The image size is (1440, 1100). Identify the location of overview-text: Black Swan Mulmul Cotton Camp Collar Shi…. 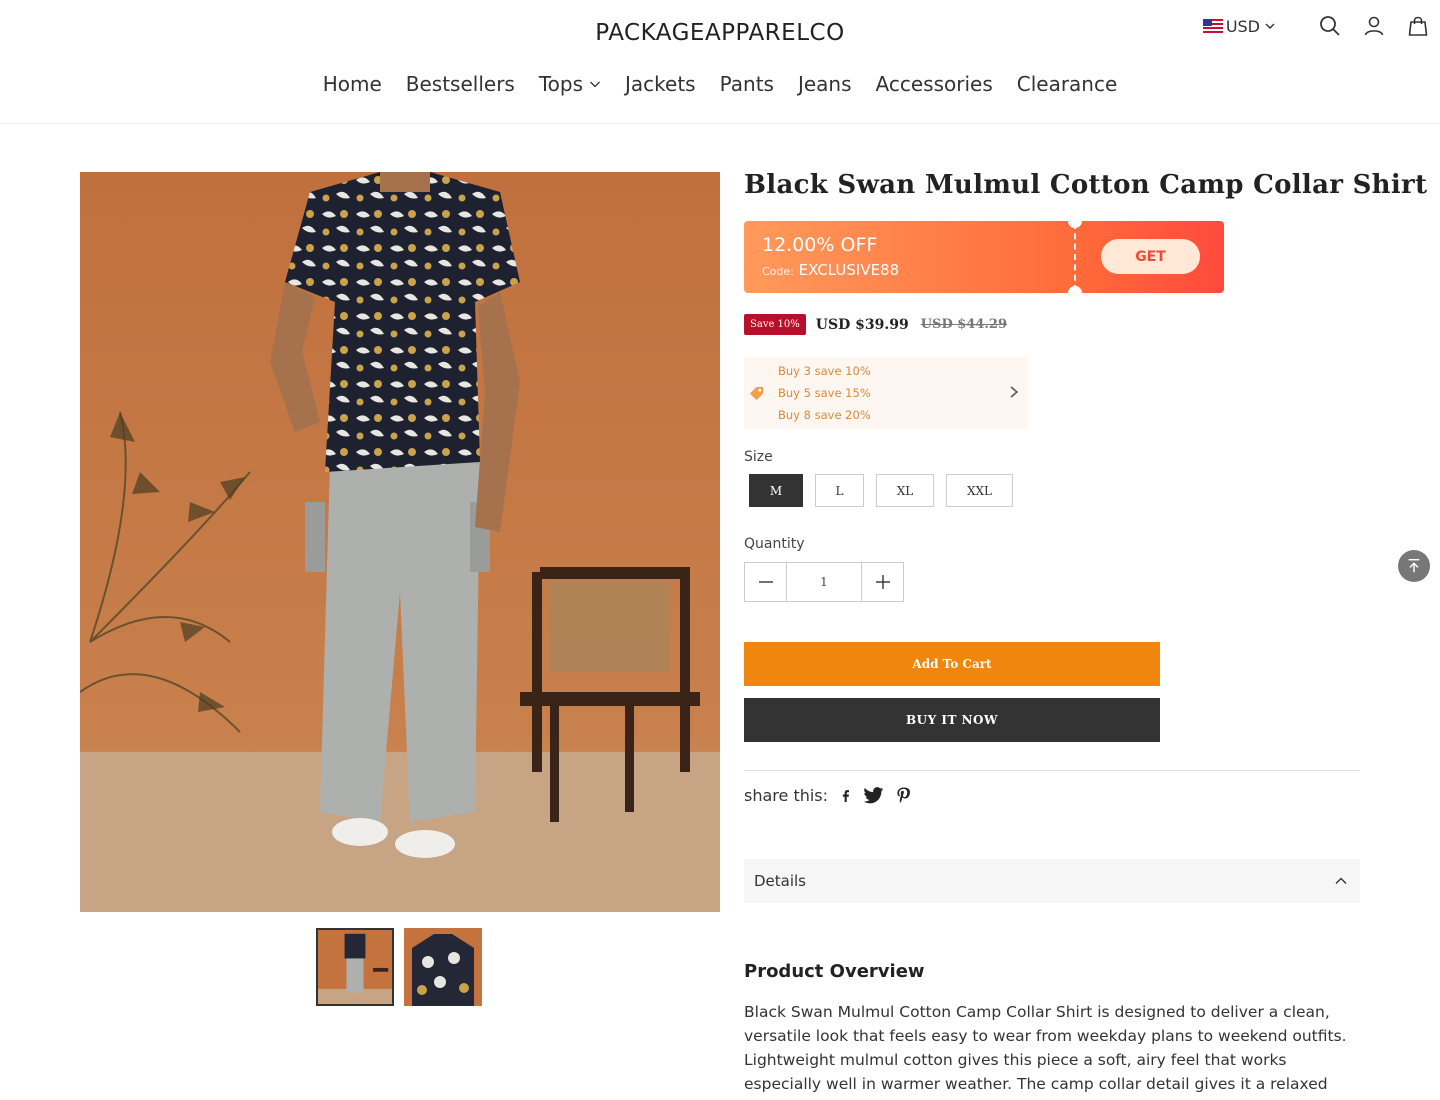
(1045, 1048).